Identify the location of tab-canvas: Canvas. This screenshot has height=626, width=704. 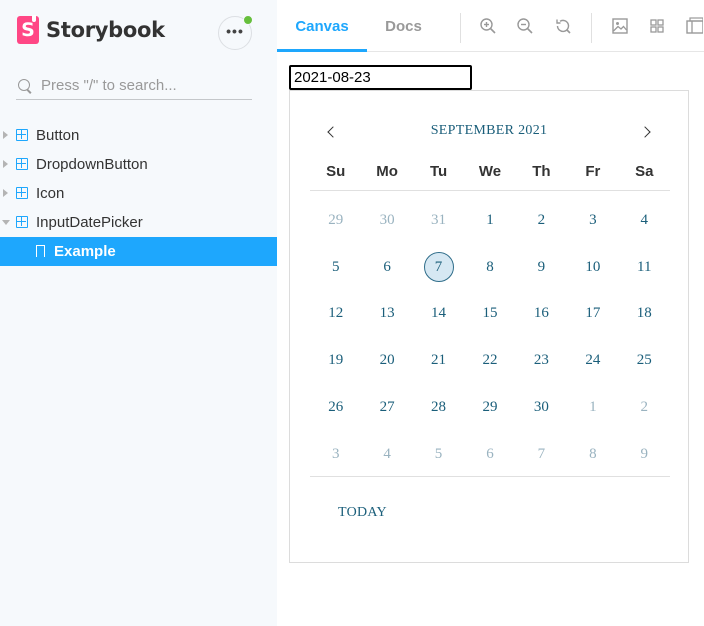
(322, 26).